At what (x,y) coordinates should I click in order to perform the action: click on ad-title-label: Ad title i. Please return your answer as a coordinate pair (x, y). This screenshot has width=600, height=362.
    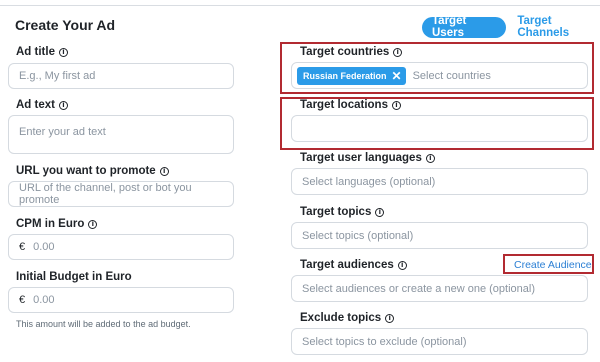
    Looking at the image, I should click on (42, 52).